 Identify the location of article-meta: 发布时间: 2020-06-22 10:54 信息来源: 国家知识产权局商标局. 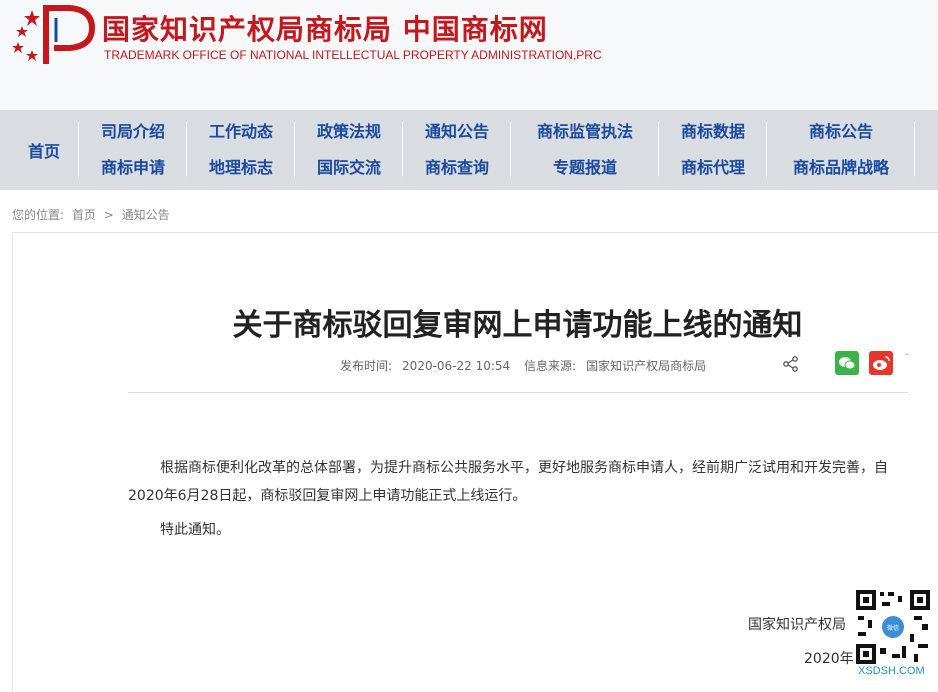
(528, 365).